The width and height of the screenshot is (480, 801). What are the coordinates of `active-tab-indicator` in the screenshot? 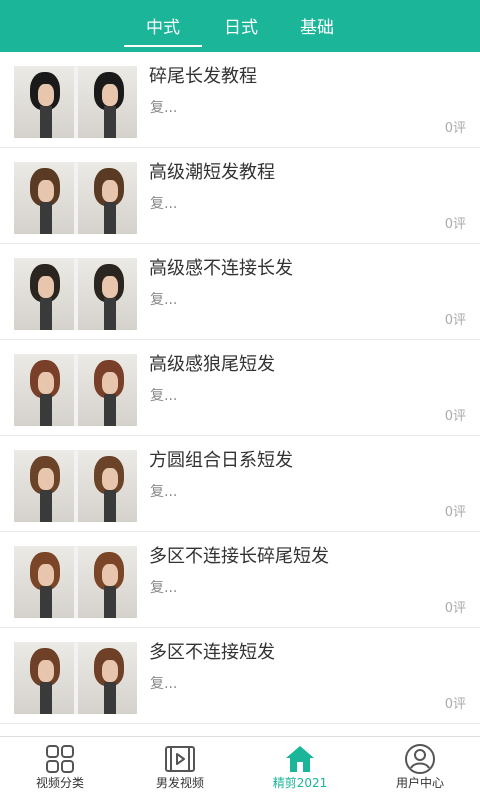 It's located at (163, 46).